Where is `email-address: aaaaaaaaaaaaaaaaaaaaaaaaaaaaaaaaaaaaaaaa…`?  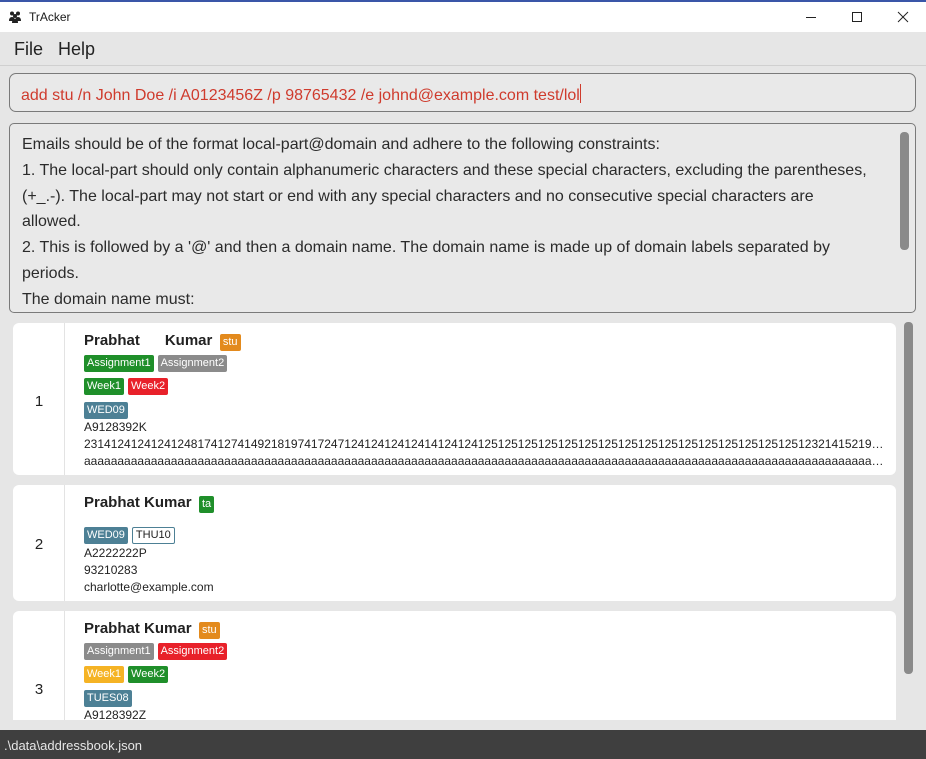 email-address: aaaaaaaaaaaaaaaaaaaaaaaaaaaaaaaaaaaaaaaa… is located at coordinates (485, 461).